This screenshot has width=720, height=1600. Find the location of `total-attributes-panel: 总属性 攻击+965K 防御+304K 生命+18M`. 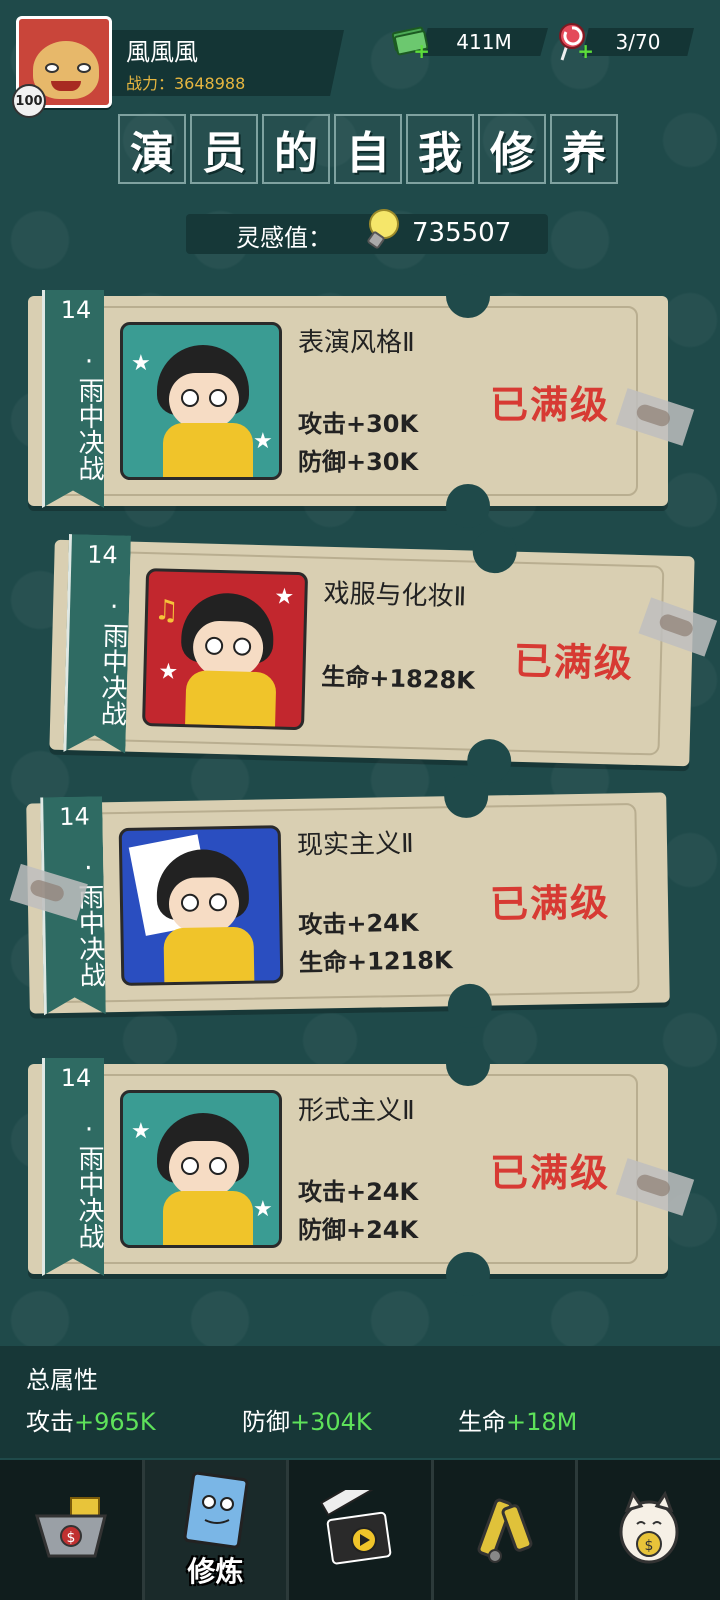

total-attributes-panel: 总属性 攻击+965K 防御+304K 生命+18M is located at coordinates (360, 1402).